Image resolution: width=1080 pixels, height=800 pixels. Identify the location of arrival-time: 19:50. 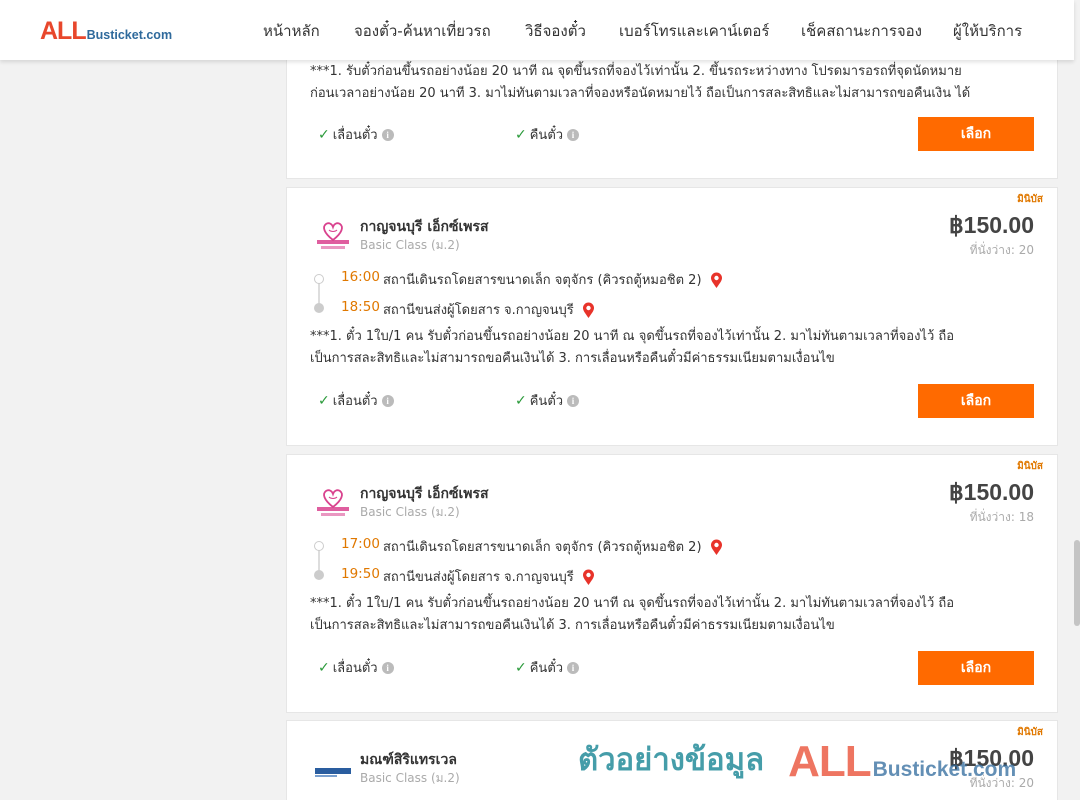
(360, 574).